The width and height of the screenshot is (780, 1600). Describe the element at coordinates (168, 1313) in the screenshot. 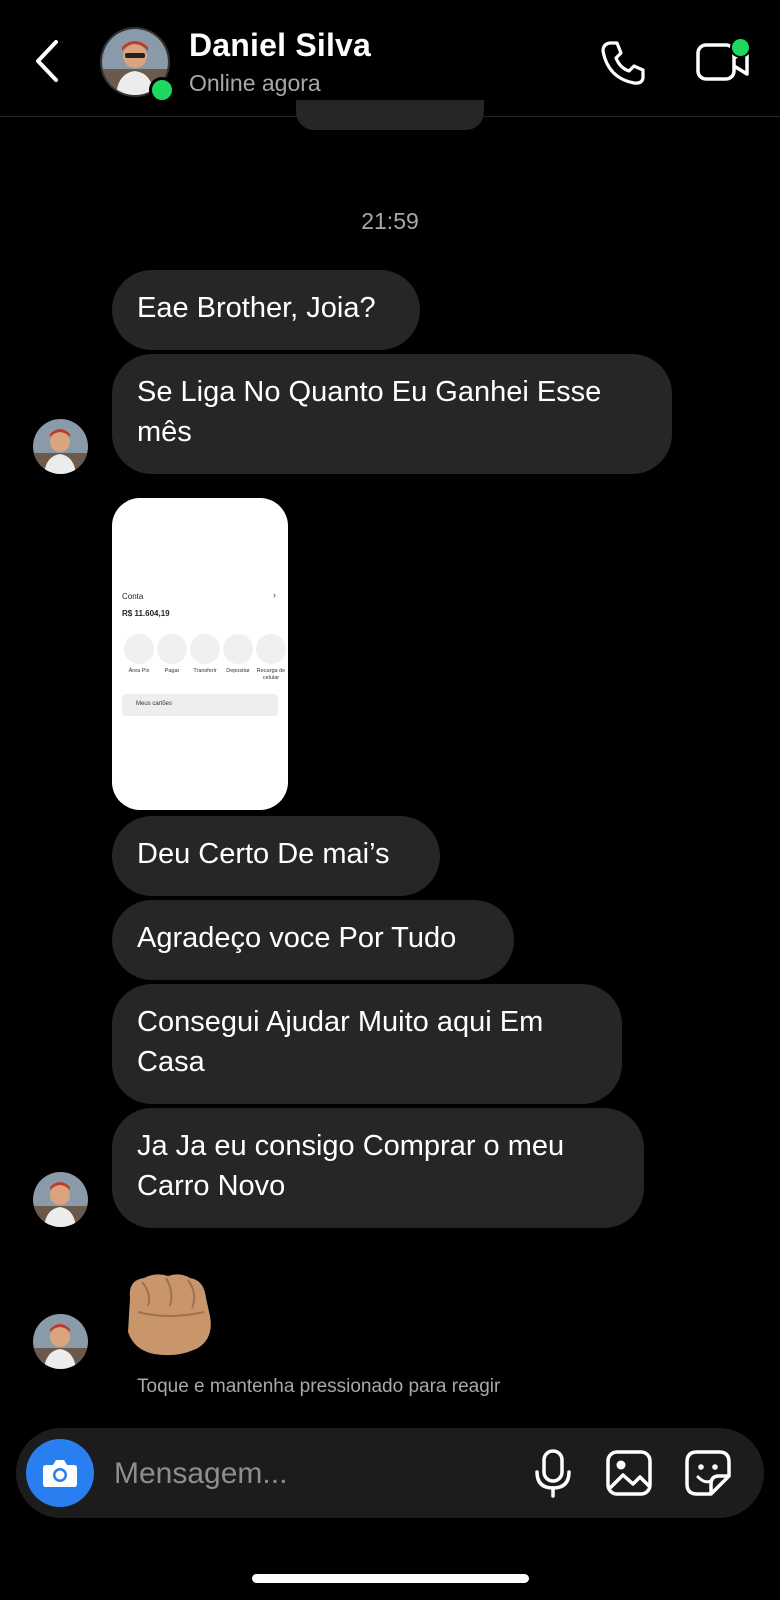

I see `fist-emoji` at that location.